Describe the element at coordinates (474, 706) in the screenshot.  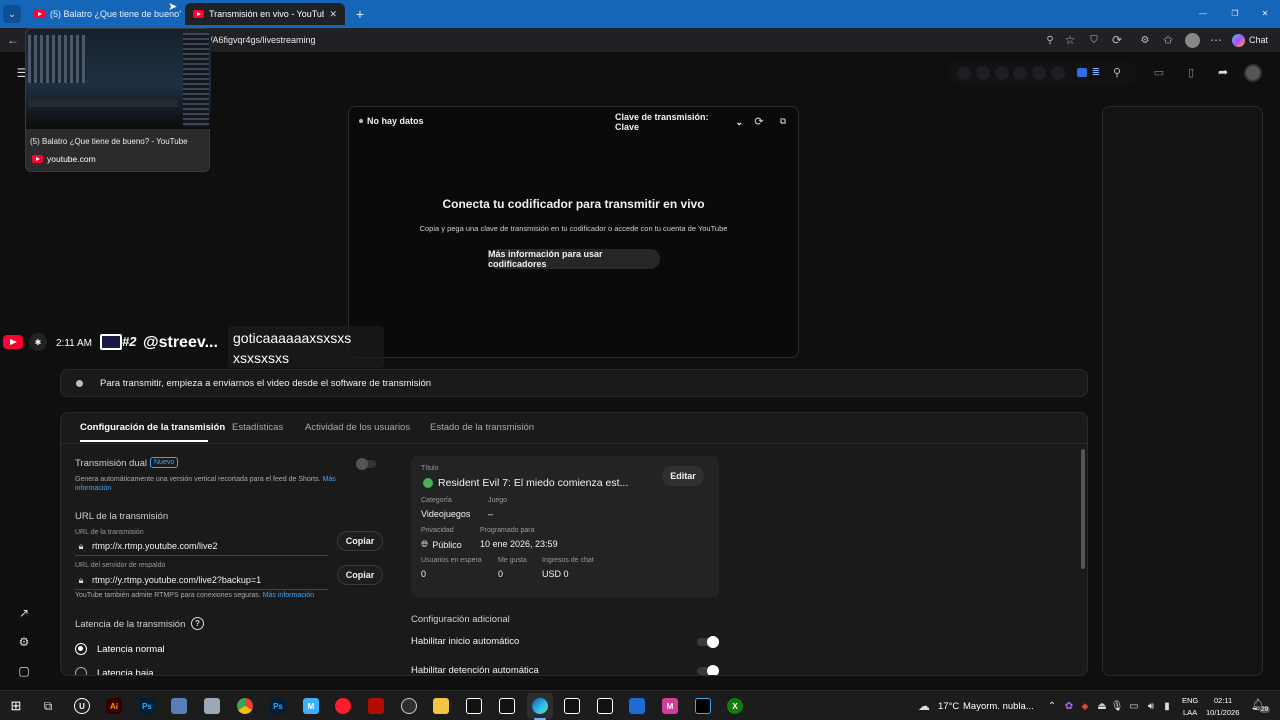
I see `capcut-icon` at that location.